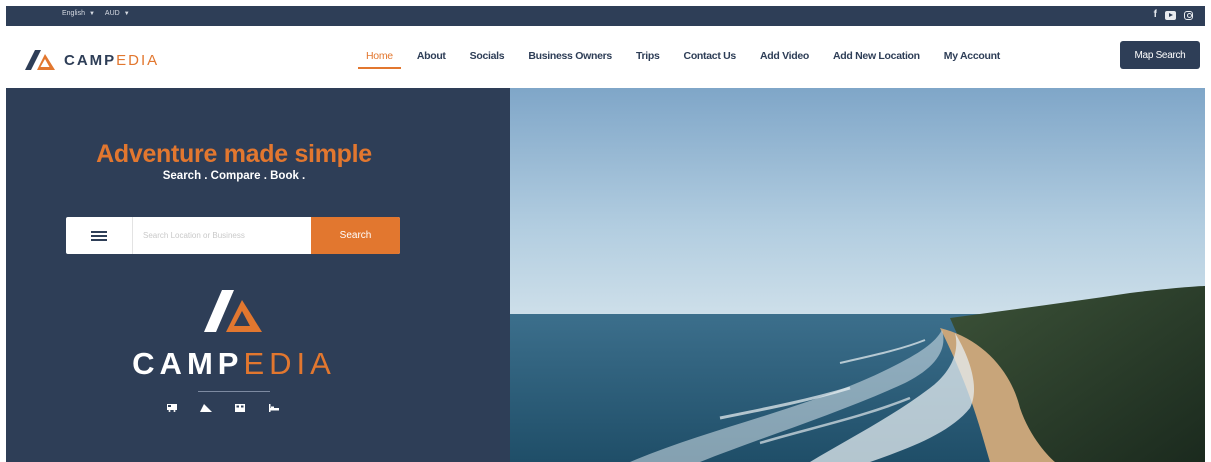 The height and width of the screenshot is (462, 1211). I want to click on campedia-logo-mark-icon, so click(40, 60).